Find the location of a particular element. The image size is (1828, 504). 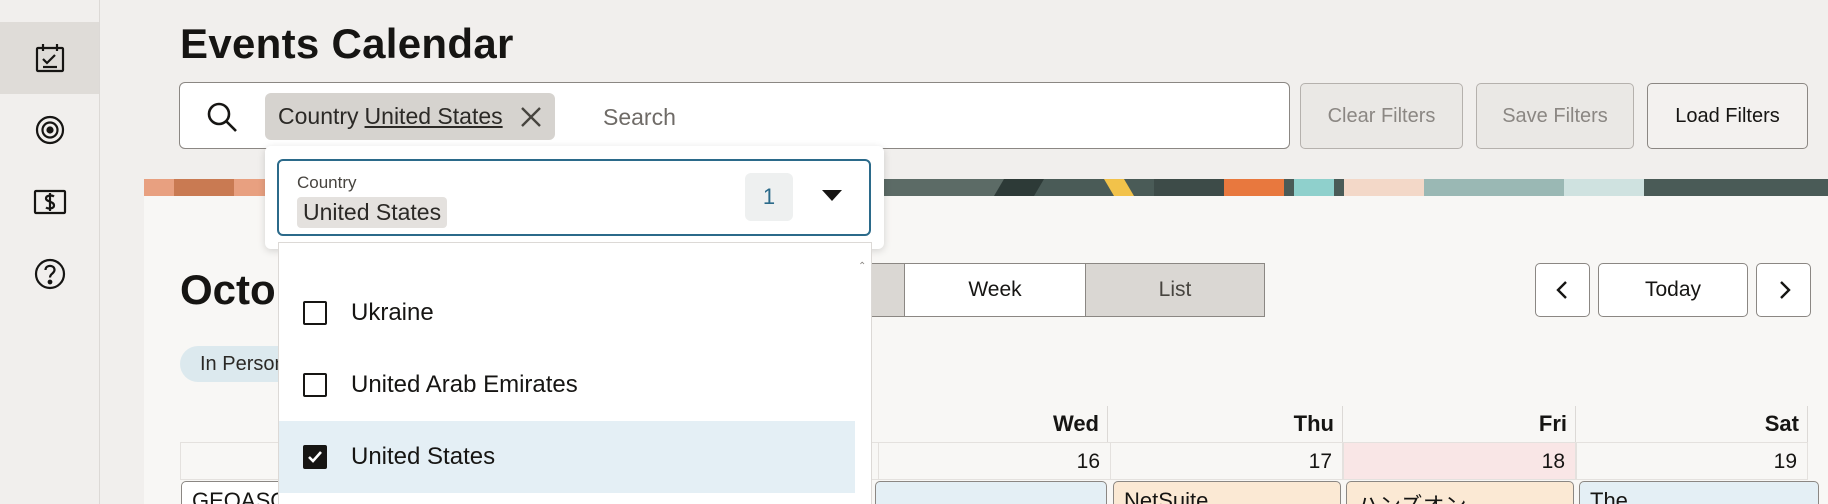

option-label: United States is located at coordinates (423, 456).